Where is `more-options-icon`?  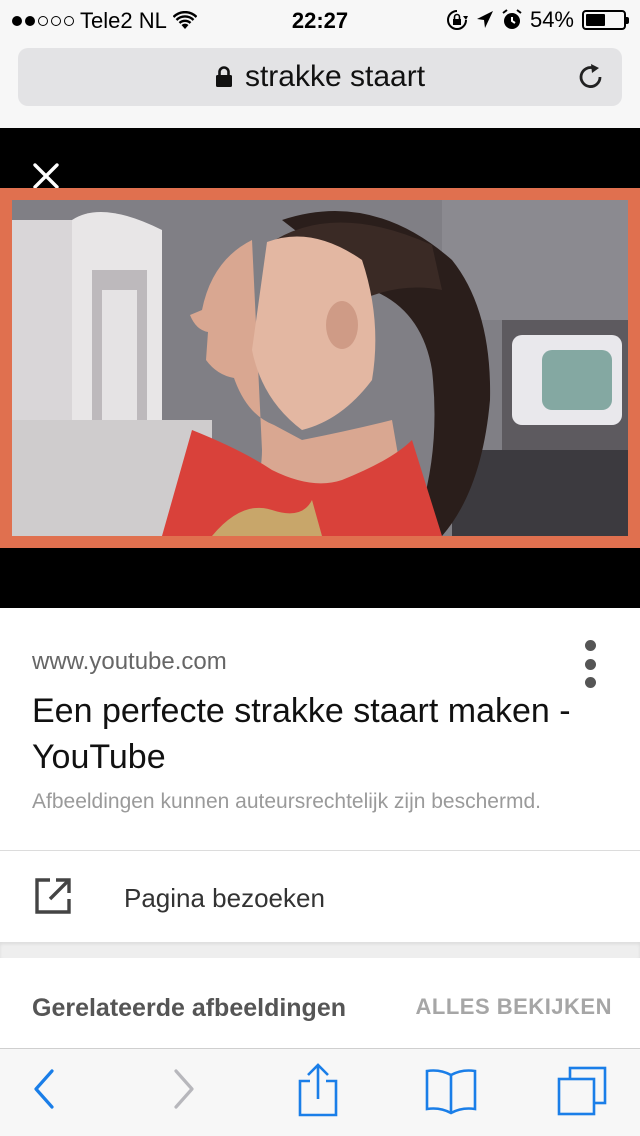 more-options-icon is located at coordinates (590, 664).